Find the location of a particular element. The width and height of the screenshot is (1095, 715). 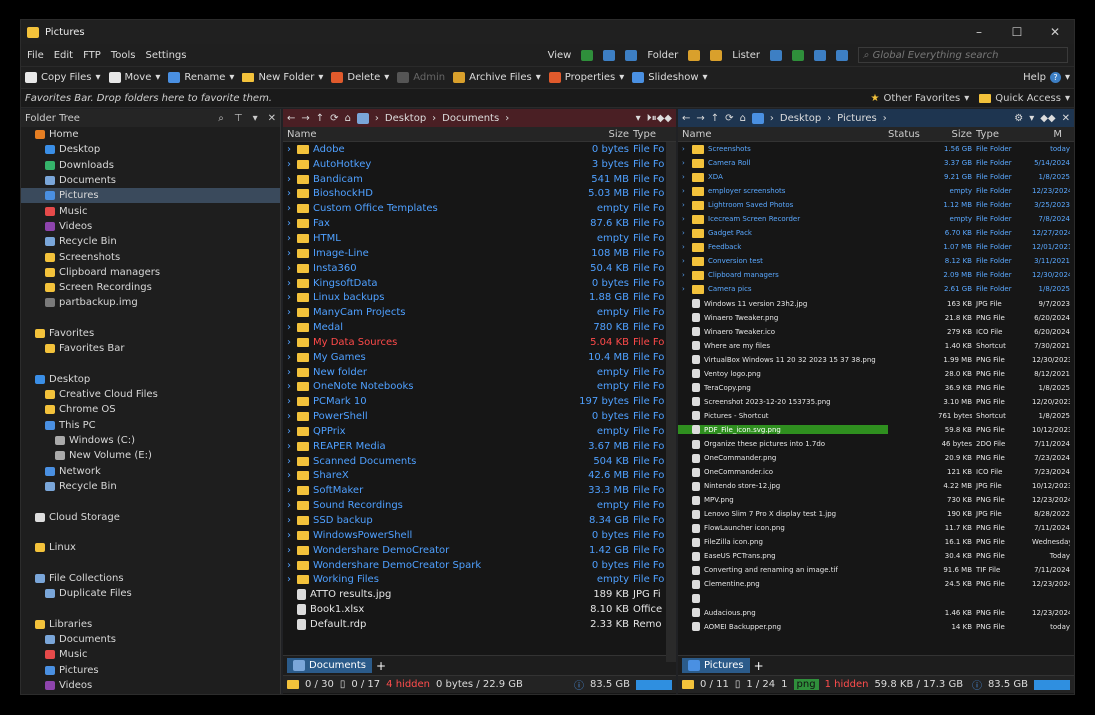

tree-node: Clipboard managers is located at coordinates (150, 272).